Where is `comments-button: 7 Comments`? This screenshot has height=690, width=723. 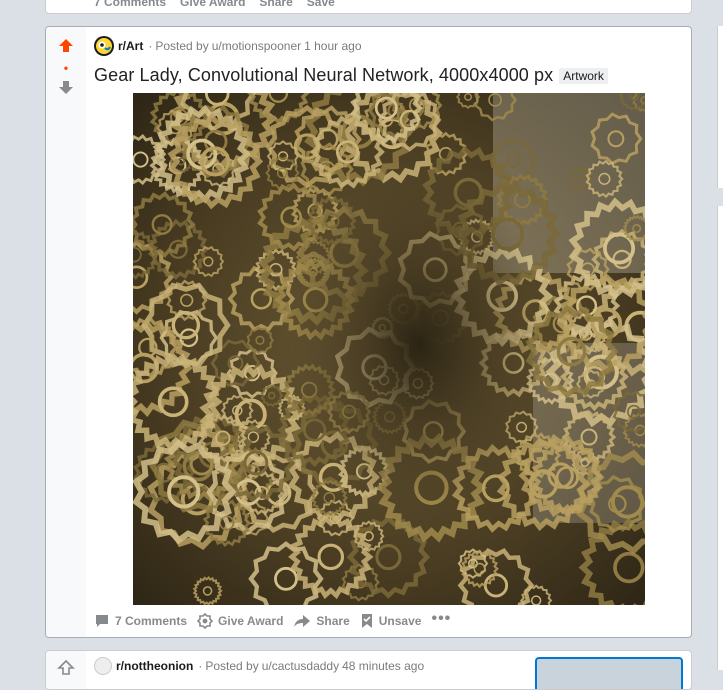 comments-button: 7 Comments is located at coordinates (140, 621).